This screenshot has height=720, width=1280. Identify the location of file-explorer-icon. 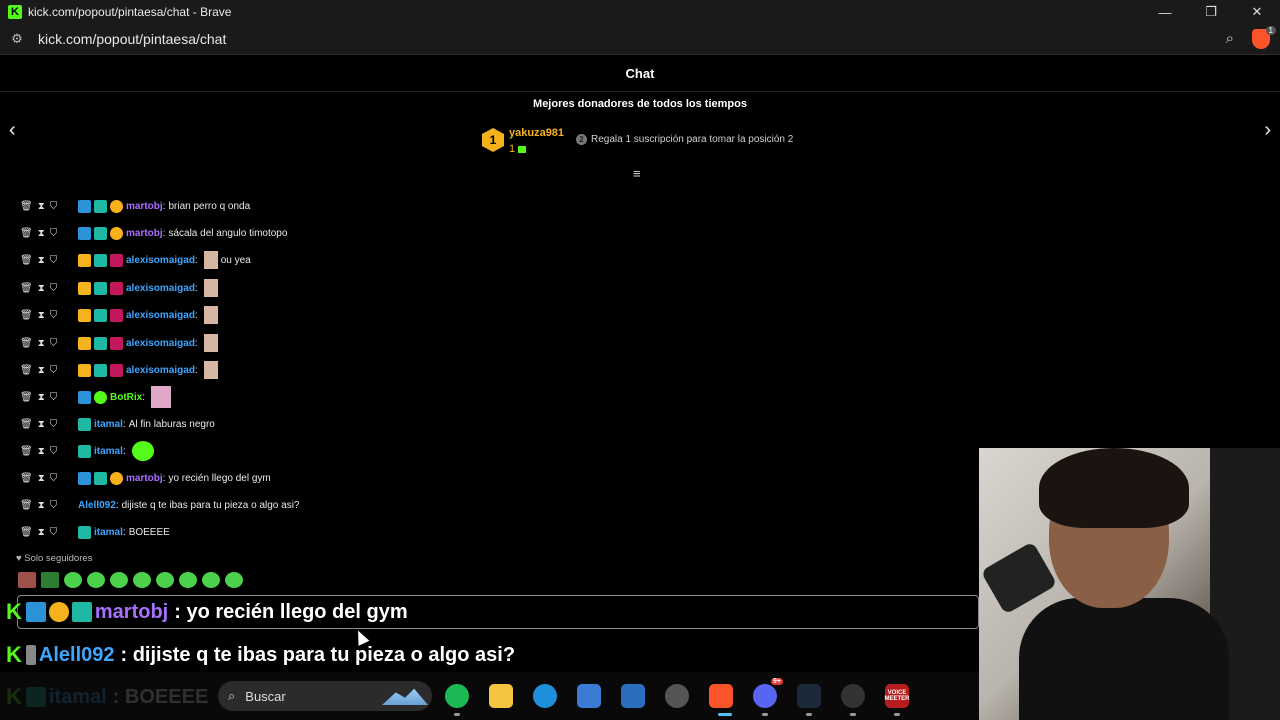
(501, 696).